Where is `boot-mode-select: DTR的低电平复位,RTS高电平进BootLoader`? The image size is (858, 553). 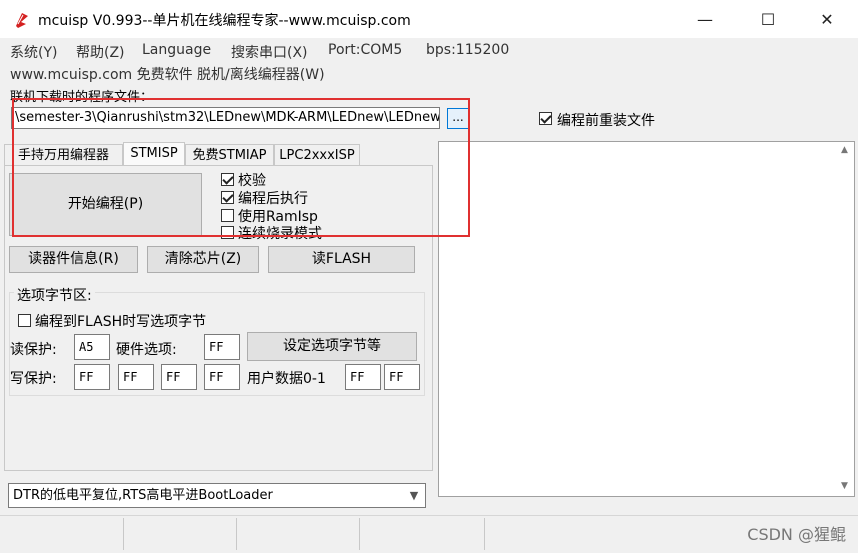
boot-mode-select: DTR的低电平复位,RTS高电平进BootLoader is located at coordinates (217, 495).